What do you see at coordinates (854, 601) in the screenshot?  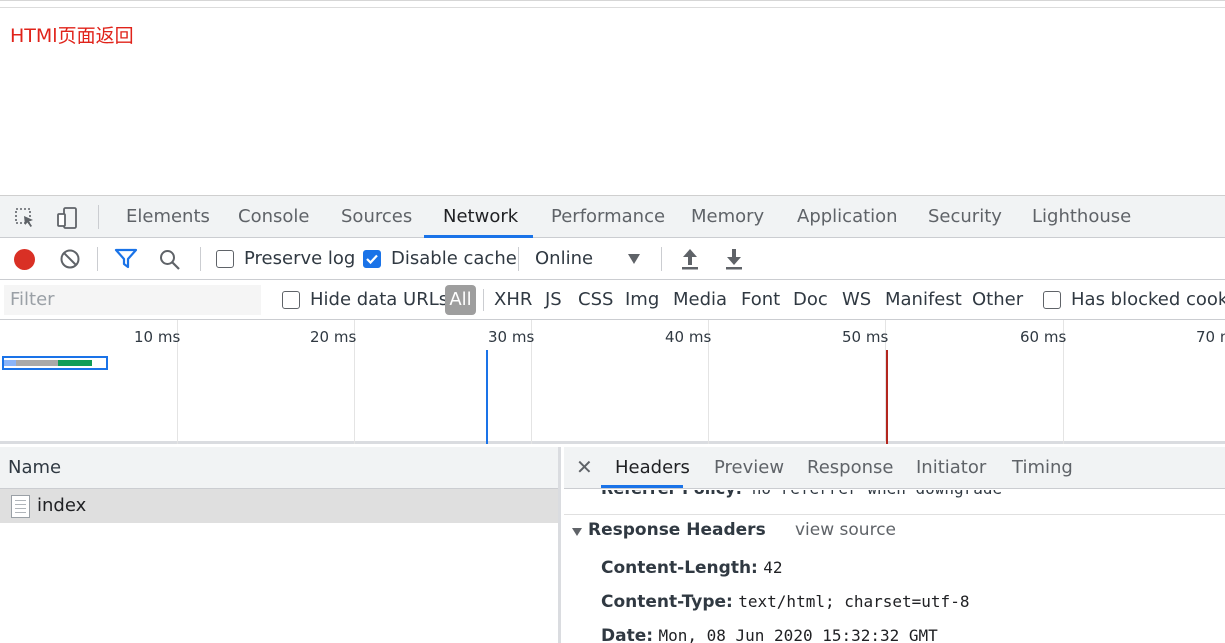 I see `header-value: text/html; charset=utf-8` at bounding box center [854, 601].